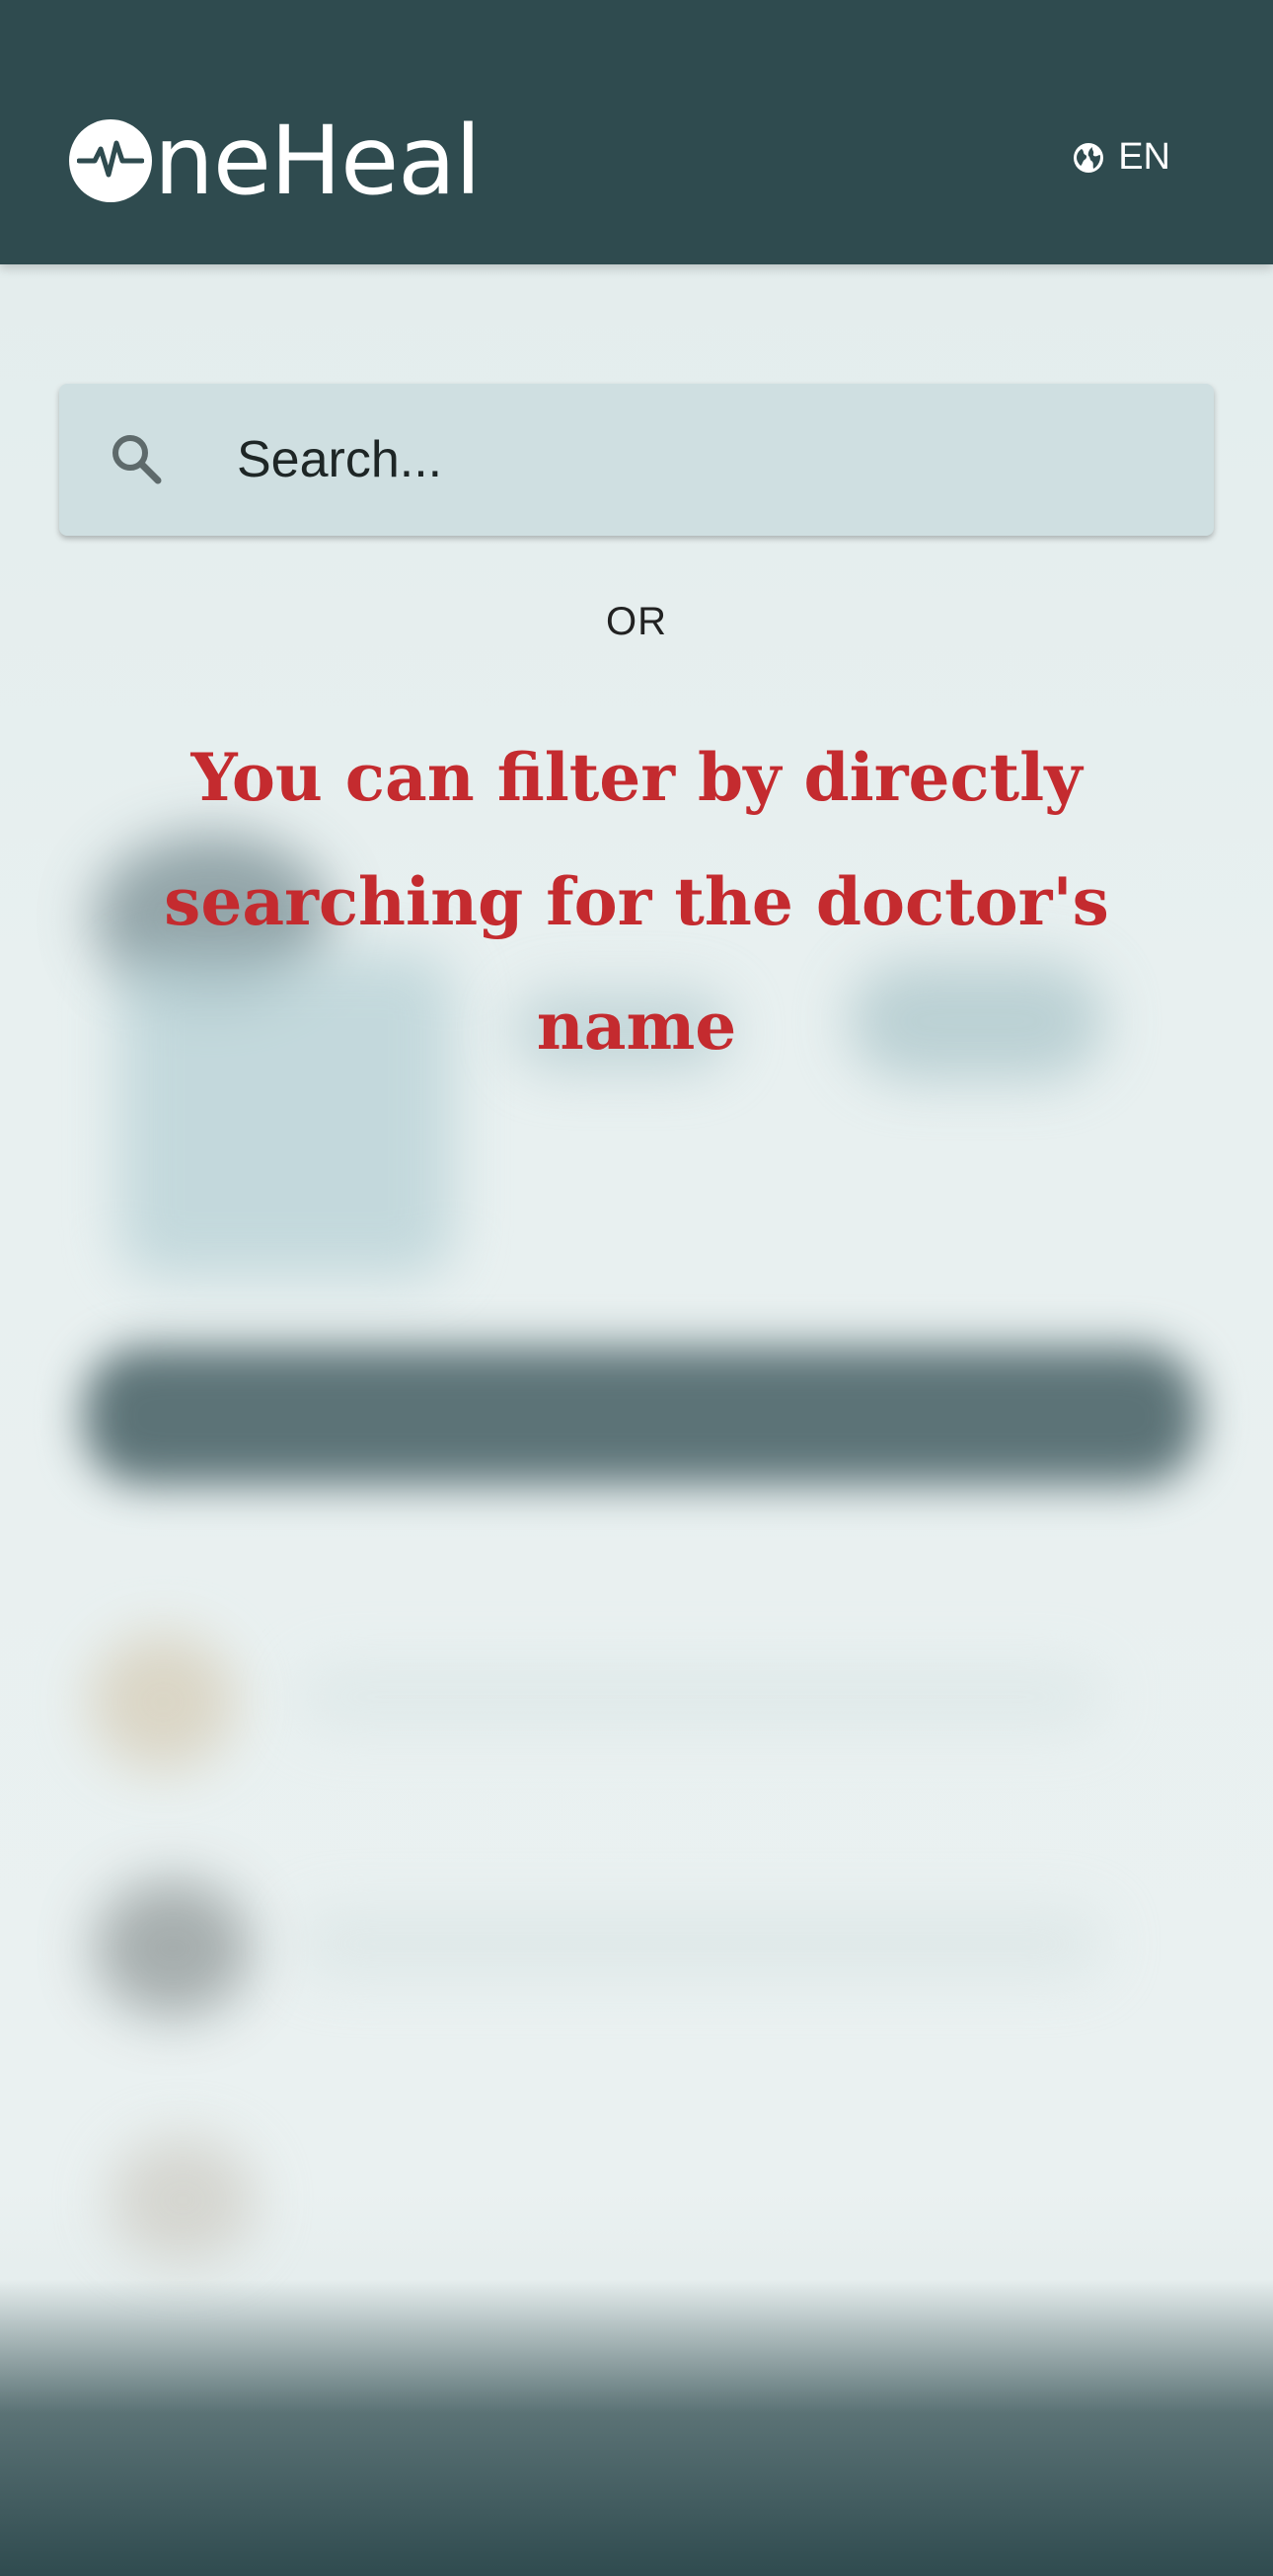 This screenshot has width=1273, height=2576. Describe the element at coordinates (636, 132) in the screenshot. I see `app-header: neHeal EN` at that location.